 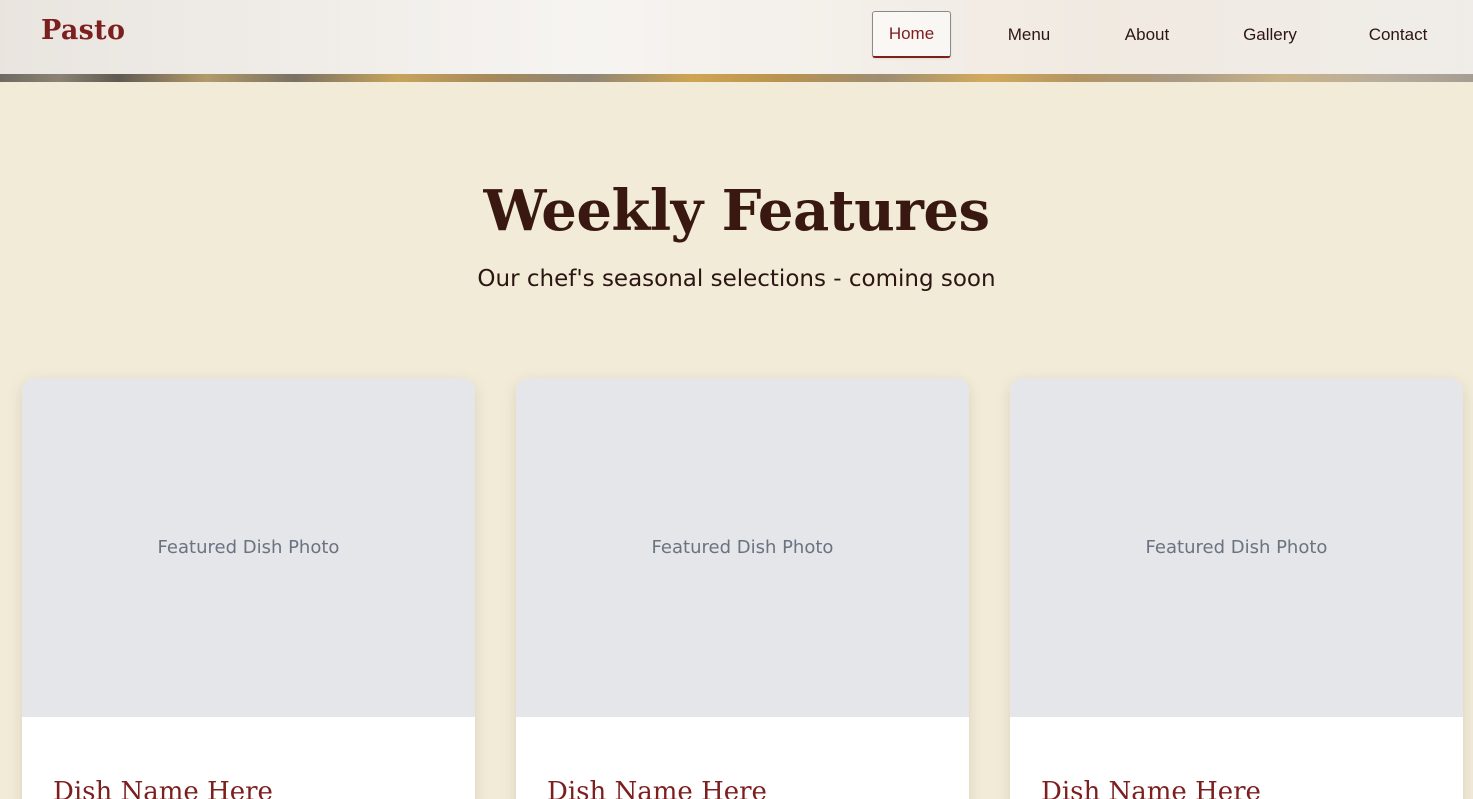 I want to click on nav-item-about: About, so click(x=1147, y=34).